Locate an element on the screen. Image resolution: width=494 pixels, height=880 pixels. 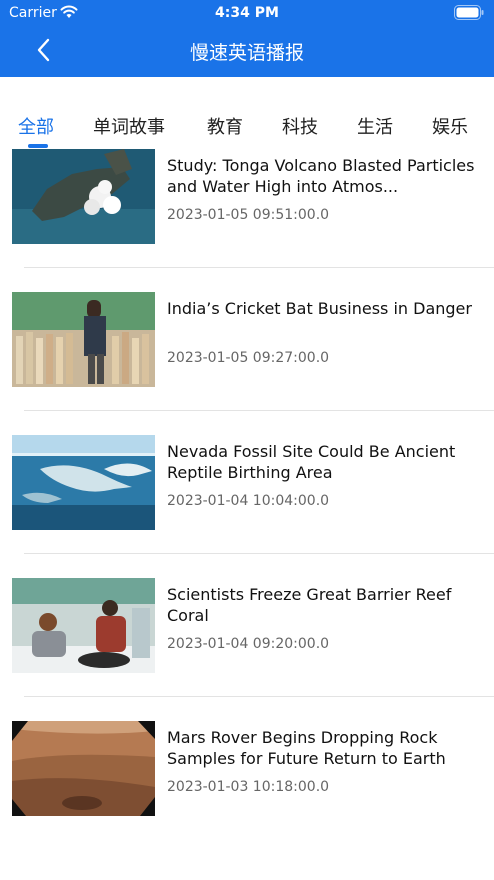
article-date: 2023-01-04 10:04:00.0 is located at coordinates (248, 501).